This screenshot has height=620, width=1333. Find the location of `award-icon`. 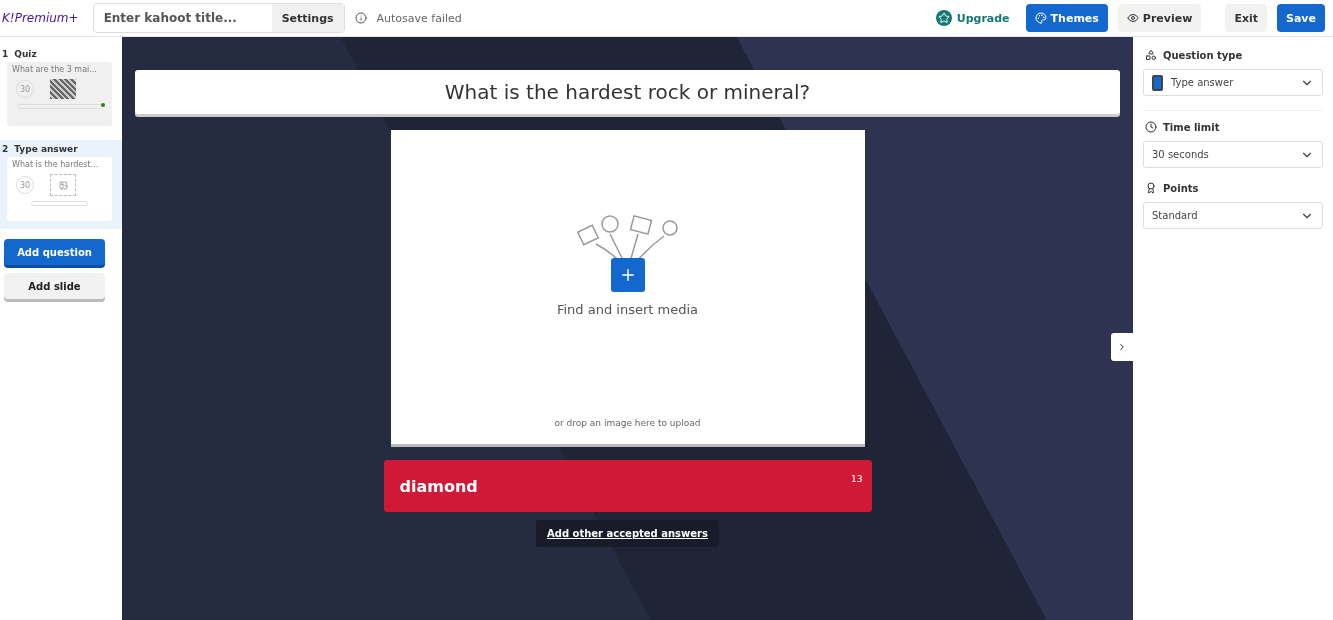

award-icon is located at coordinates (1151, 188).